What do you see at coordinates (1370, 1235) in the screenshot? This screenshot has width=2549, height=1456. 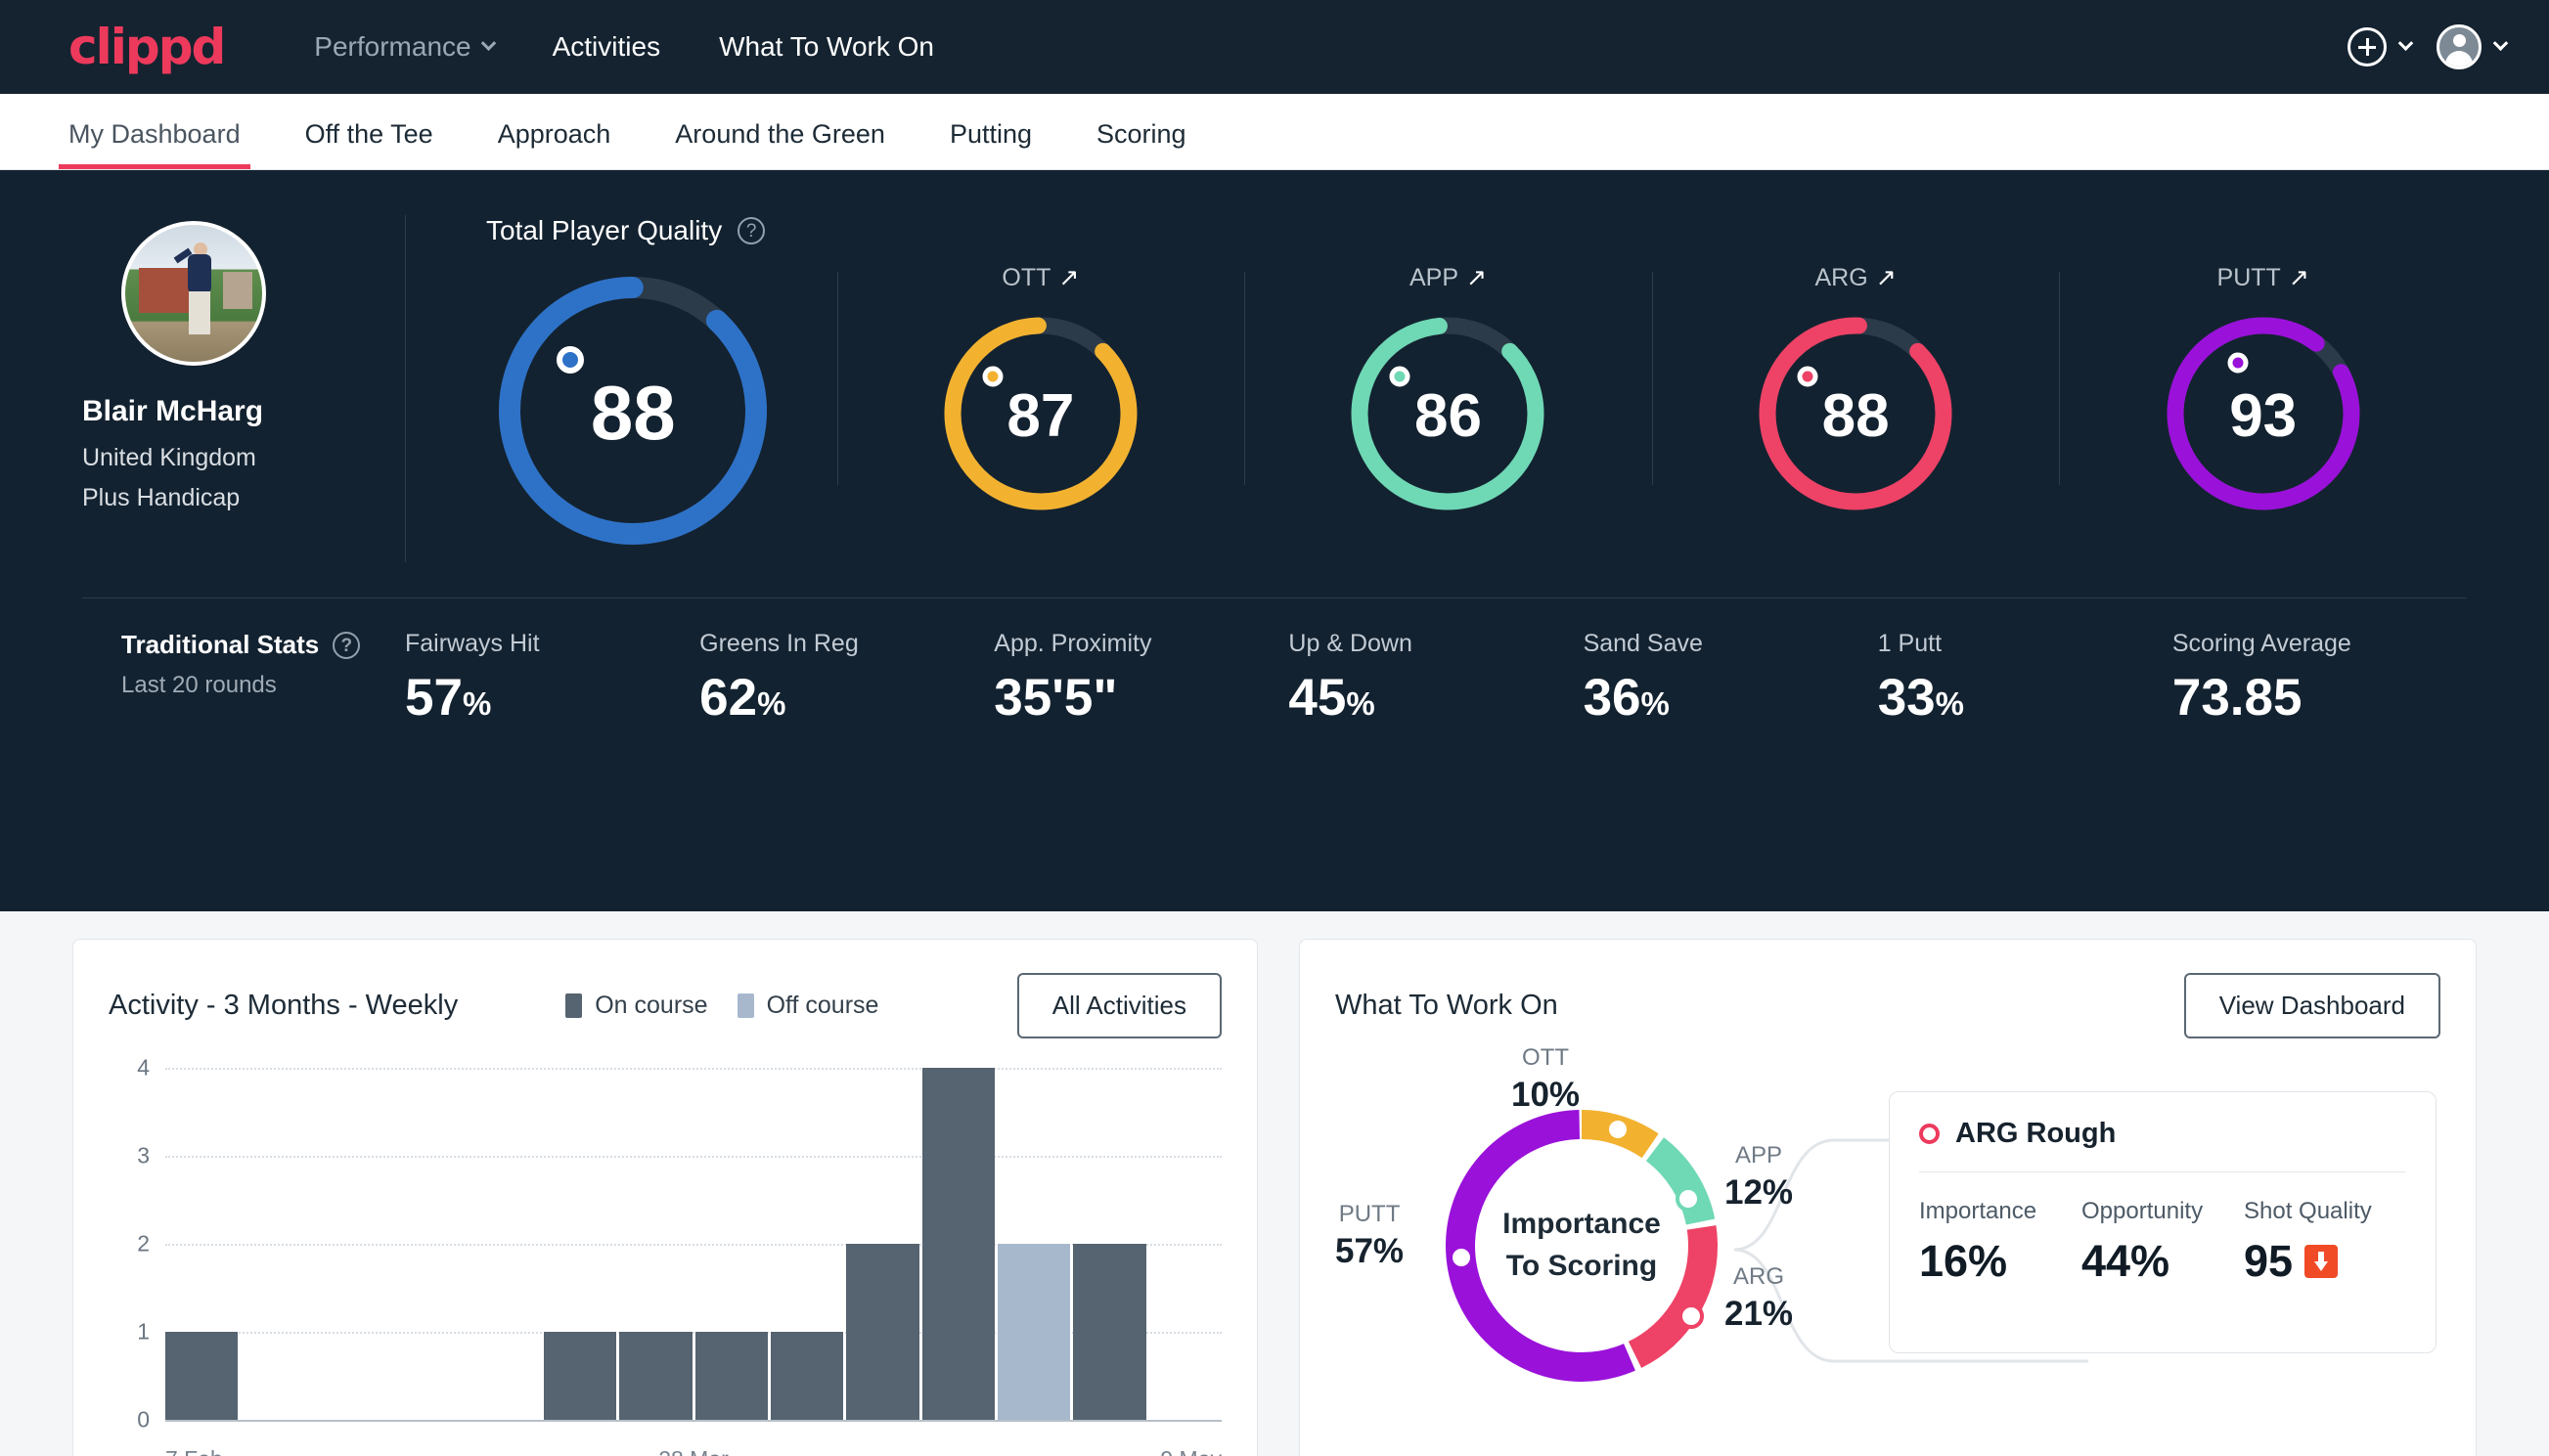 I see `donut-label-putt: PUTT 57%` at bounding box center [1370, 1235].